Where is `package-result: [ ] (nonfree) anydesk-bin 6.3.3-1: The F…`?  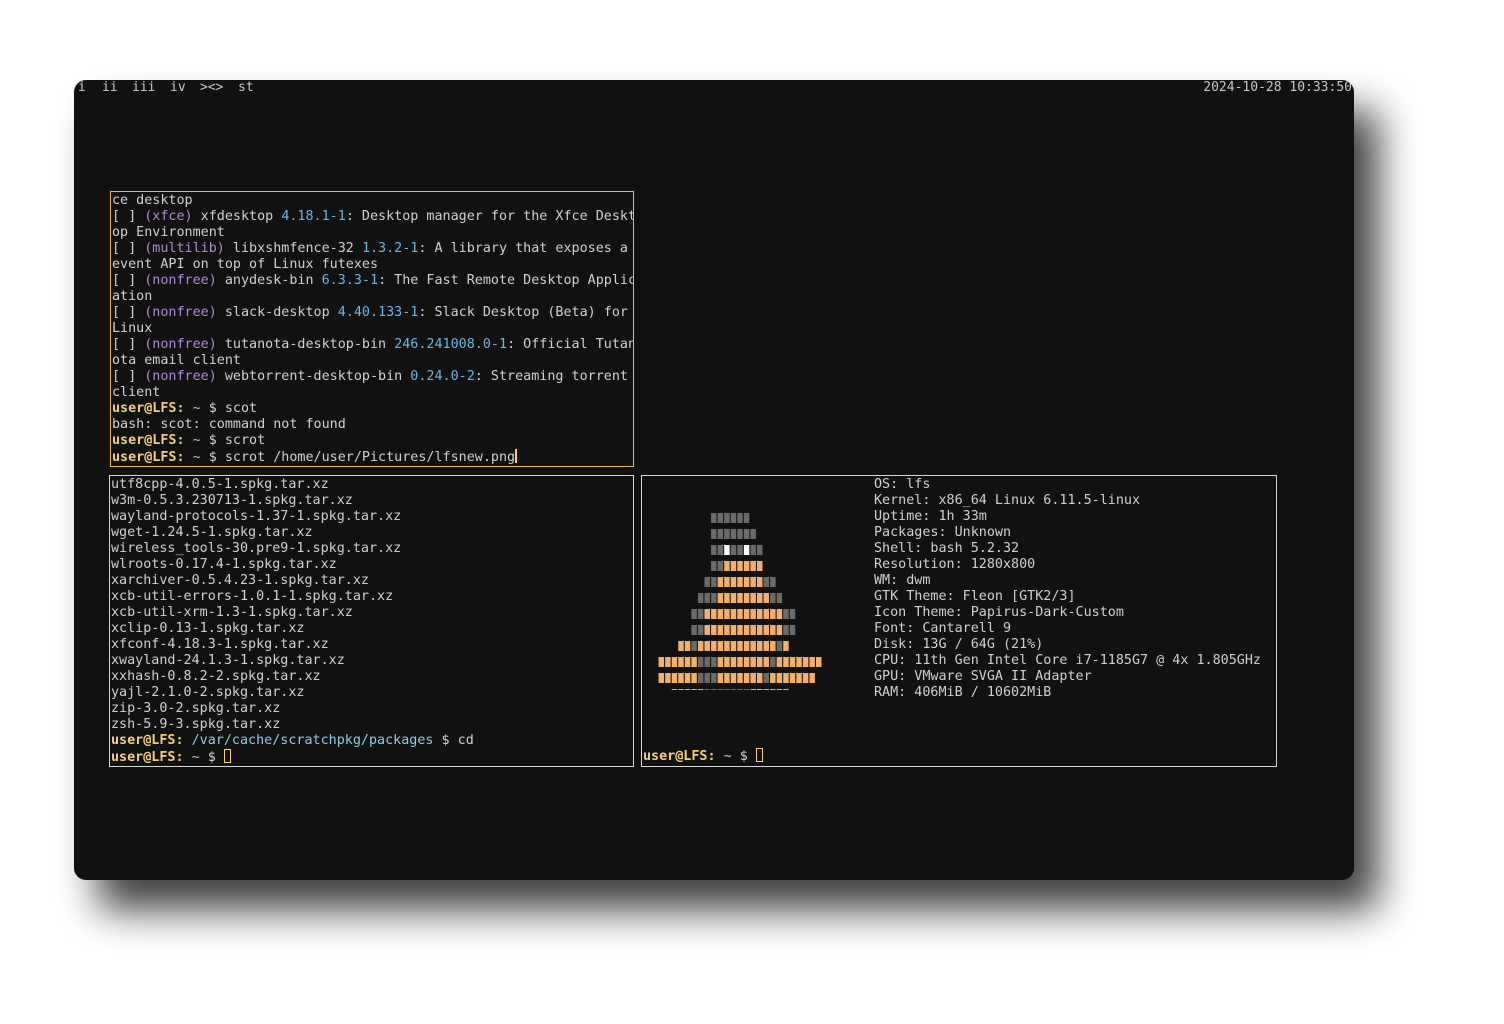
package-result: [ ] (nonfree) anydesk-bin 6.3.3-1: The F… is located at coordinates (372, 281).